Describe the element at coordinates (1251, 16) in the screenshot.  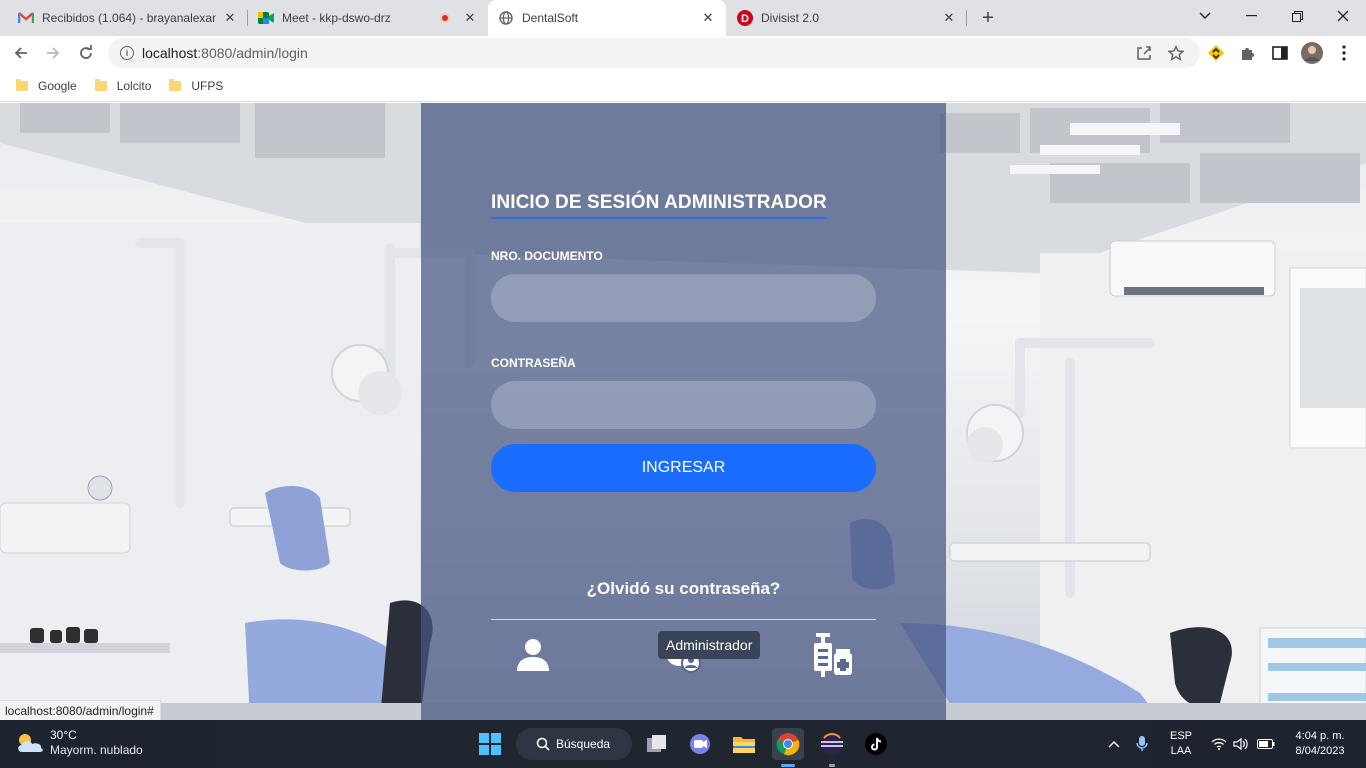
I see `minimize-icon` at that location.